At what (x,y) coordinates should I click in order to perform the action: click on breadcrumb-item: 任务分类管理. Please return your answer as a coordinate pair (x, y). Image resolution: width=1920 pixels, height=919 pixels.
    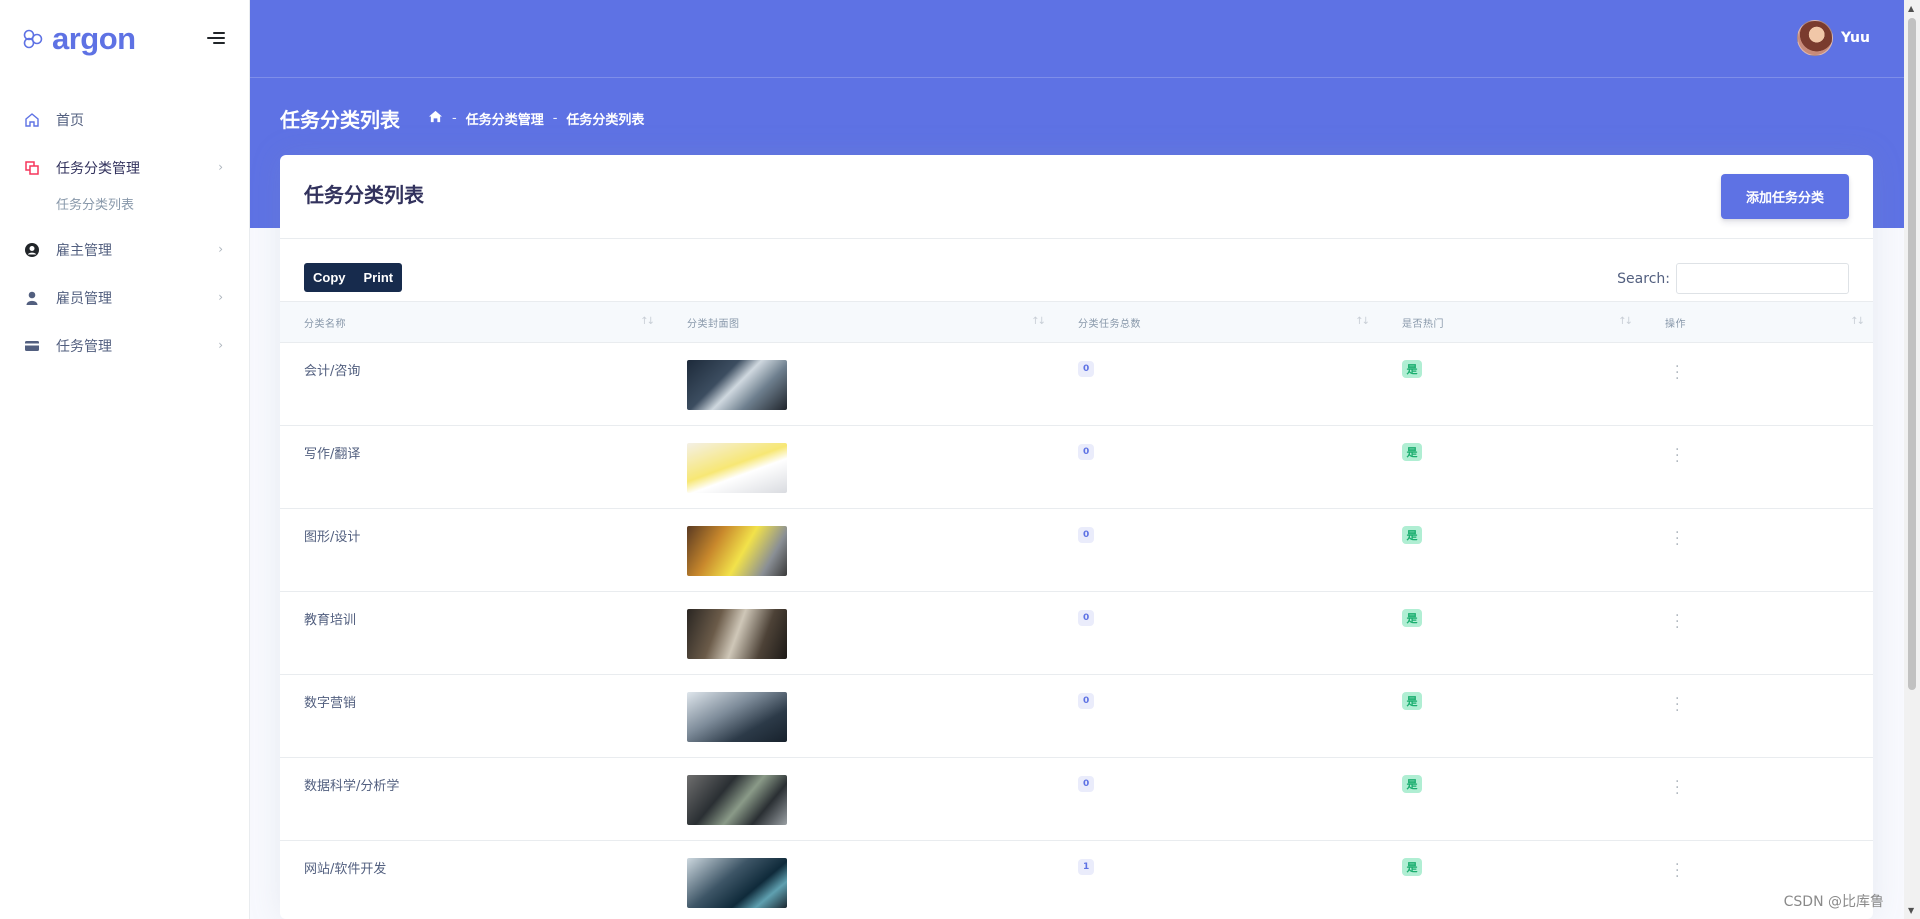
    Looking at the image, I should click on (505, 118).